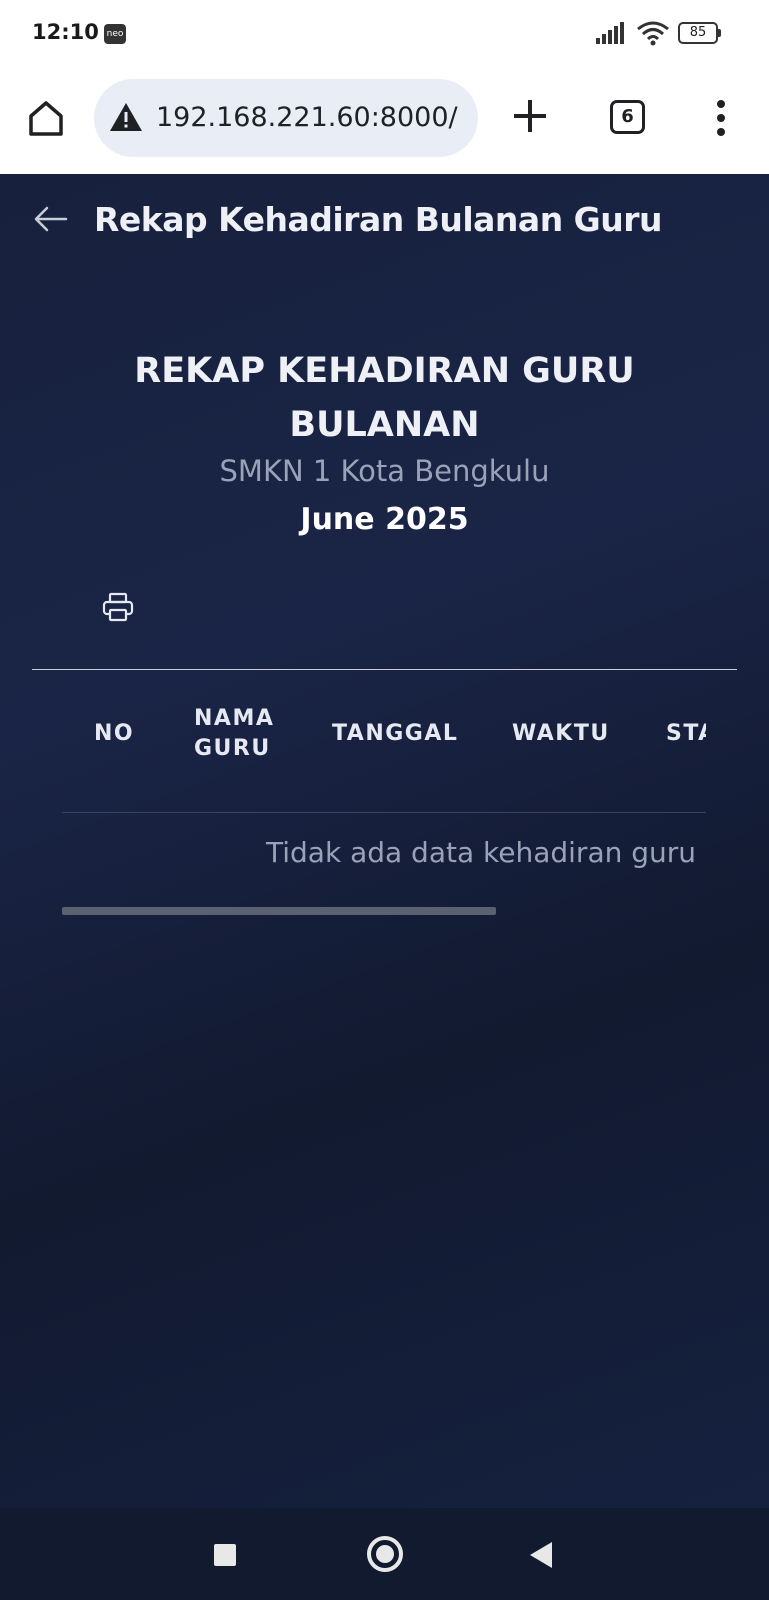  I want to click on navigation-bar, so click(384, 1554).